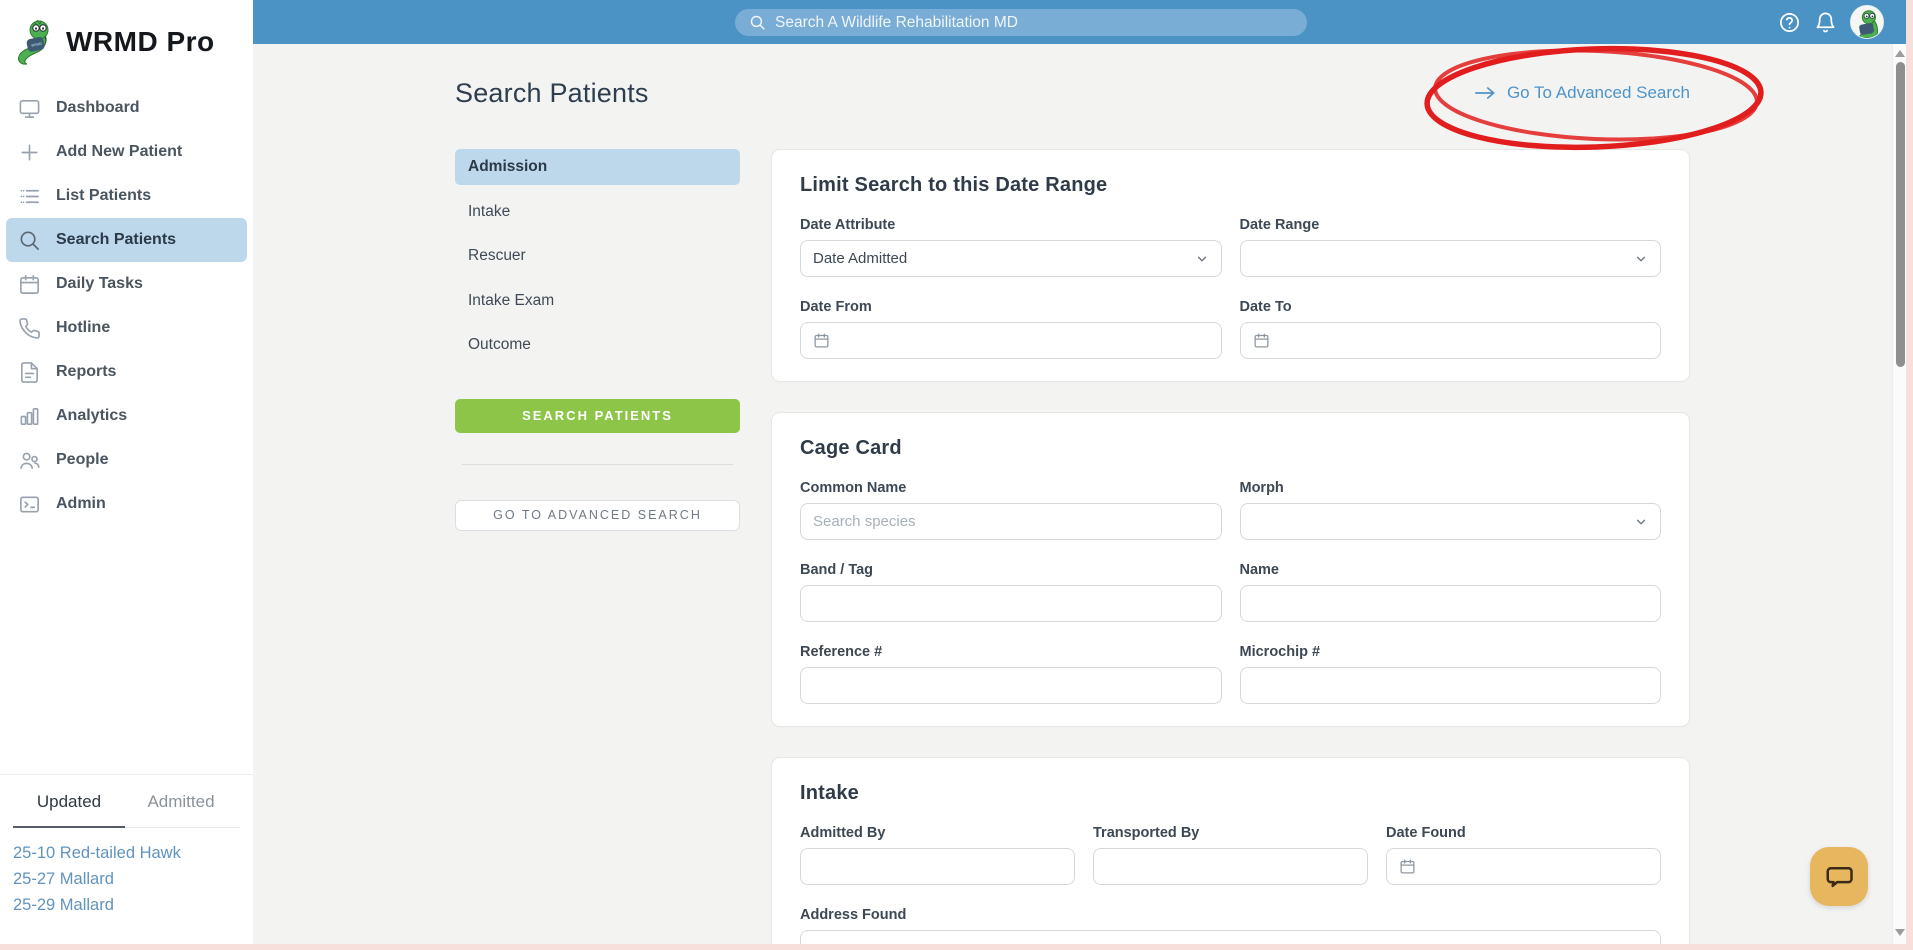  What do you see at coordinates (126, 196) in the screenshot?
I see `sidebar-item-list-patients: List Patients` at bounding box center [126, 196].